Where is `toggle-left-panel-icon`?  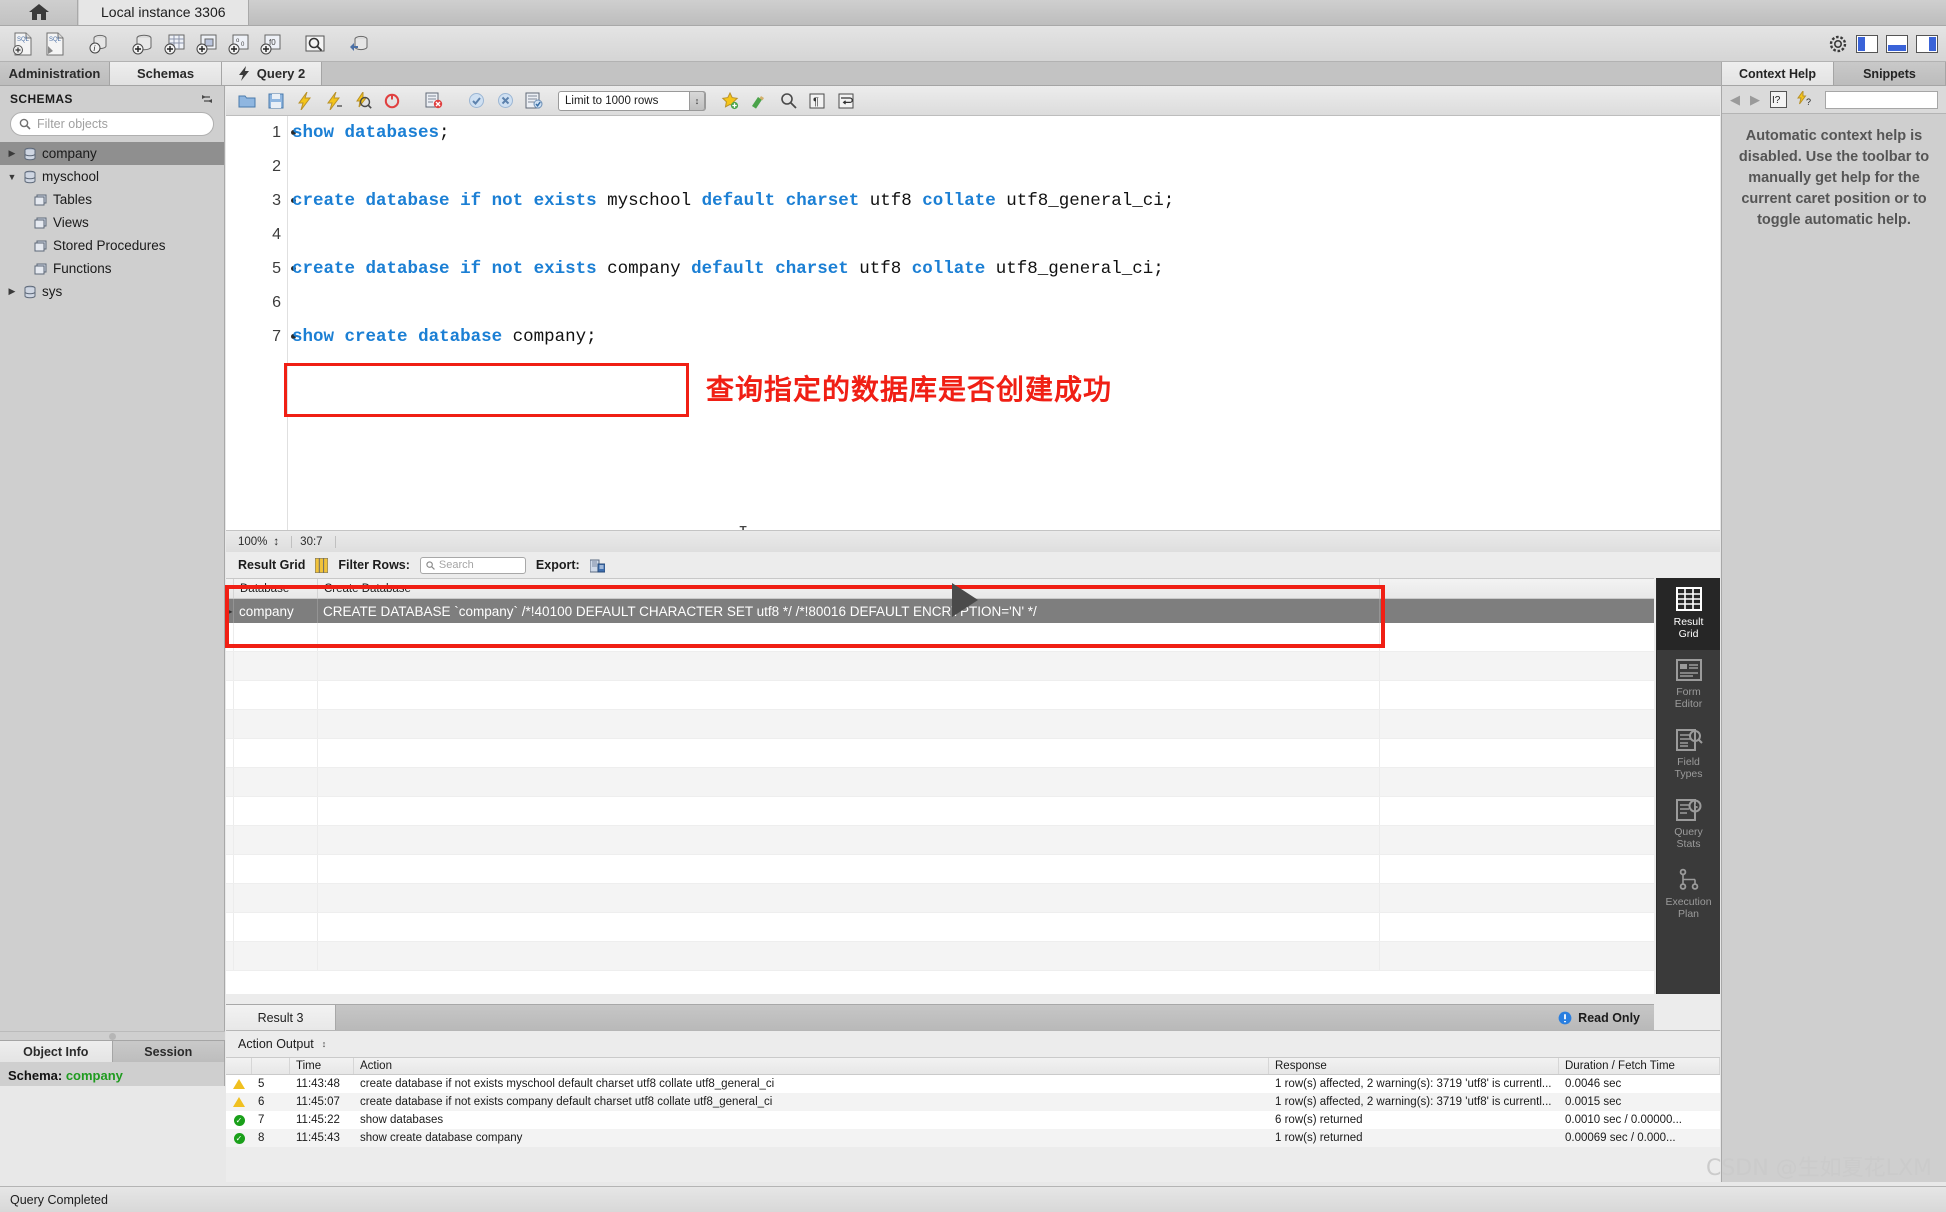 toggle-left-panel-icon is located at coordinates (1867, 44).